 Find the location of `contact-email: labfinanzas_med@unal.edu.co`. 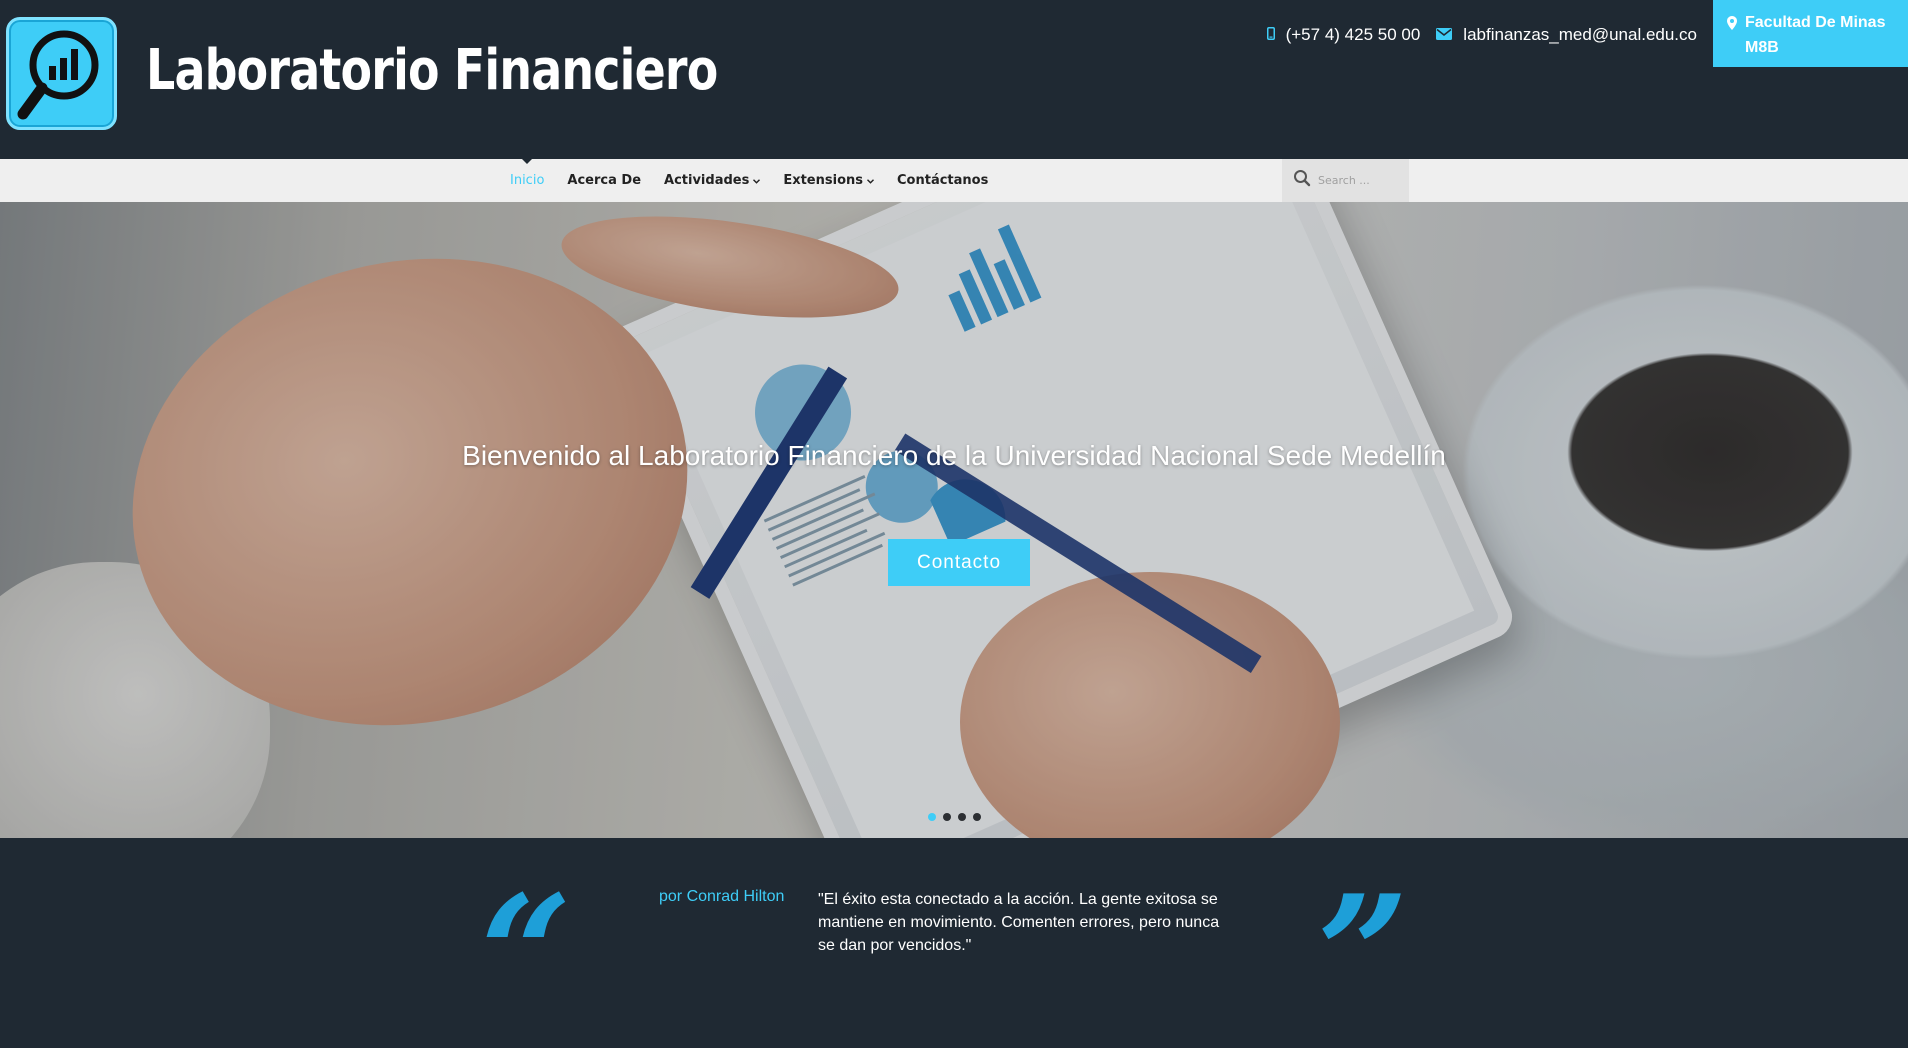

contact-email: labfinanzas_med@unal.edu.co is located at coordinates (1566, 35).